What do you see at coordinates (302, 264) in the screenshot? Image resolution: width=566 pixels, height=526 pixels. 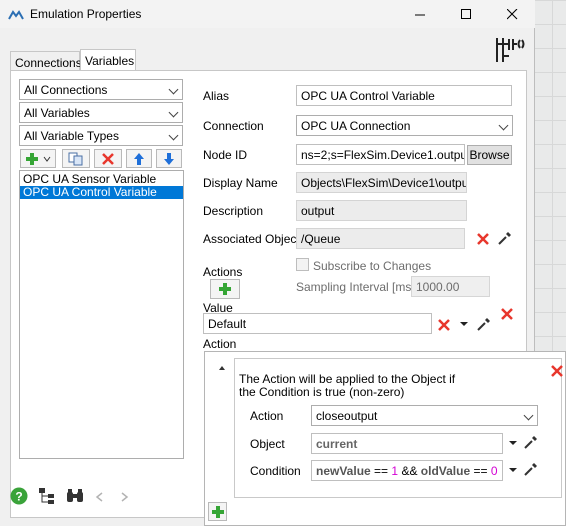 I see `subscribe-checkbox` at bounding box center [302, 264].